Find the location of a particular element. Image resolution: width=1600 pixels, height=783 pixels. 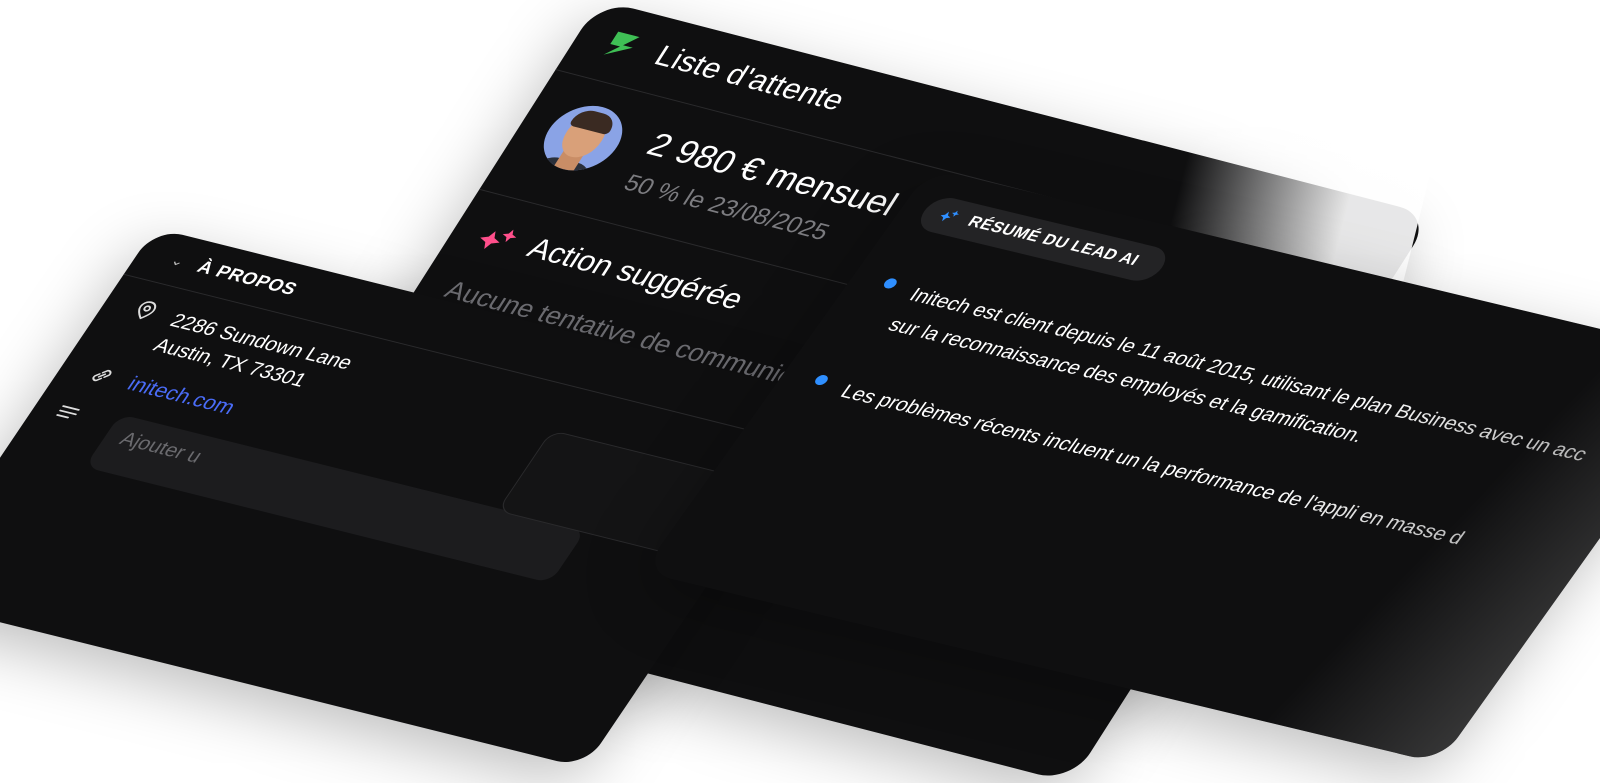

about-title: À PROPOS is located at coordinates (247, 277).